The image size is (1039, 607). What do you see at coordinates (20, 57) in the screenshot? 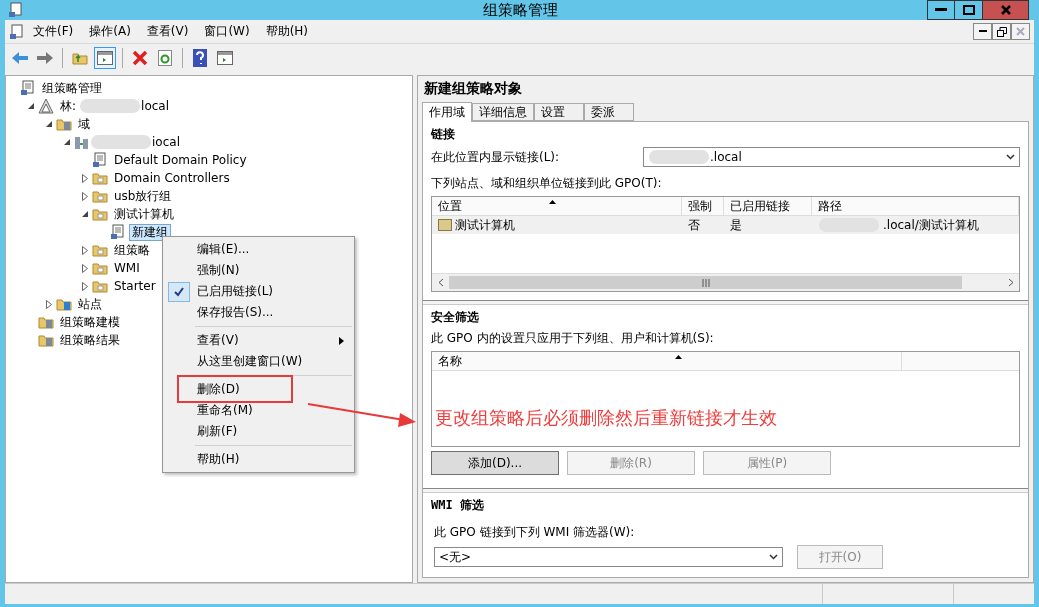
I see `back-arrow-icon` at bounding box center [20, 57].